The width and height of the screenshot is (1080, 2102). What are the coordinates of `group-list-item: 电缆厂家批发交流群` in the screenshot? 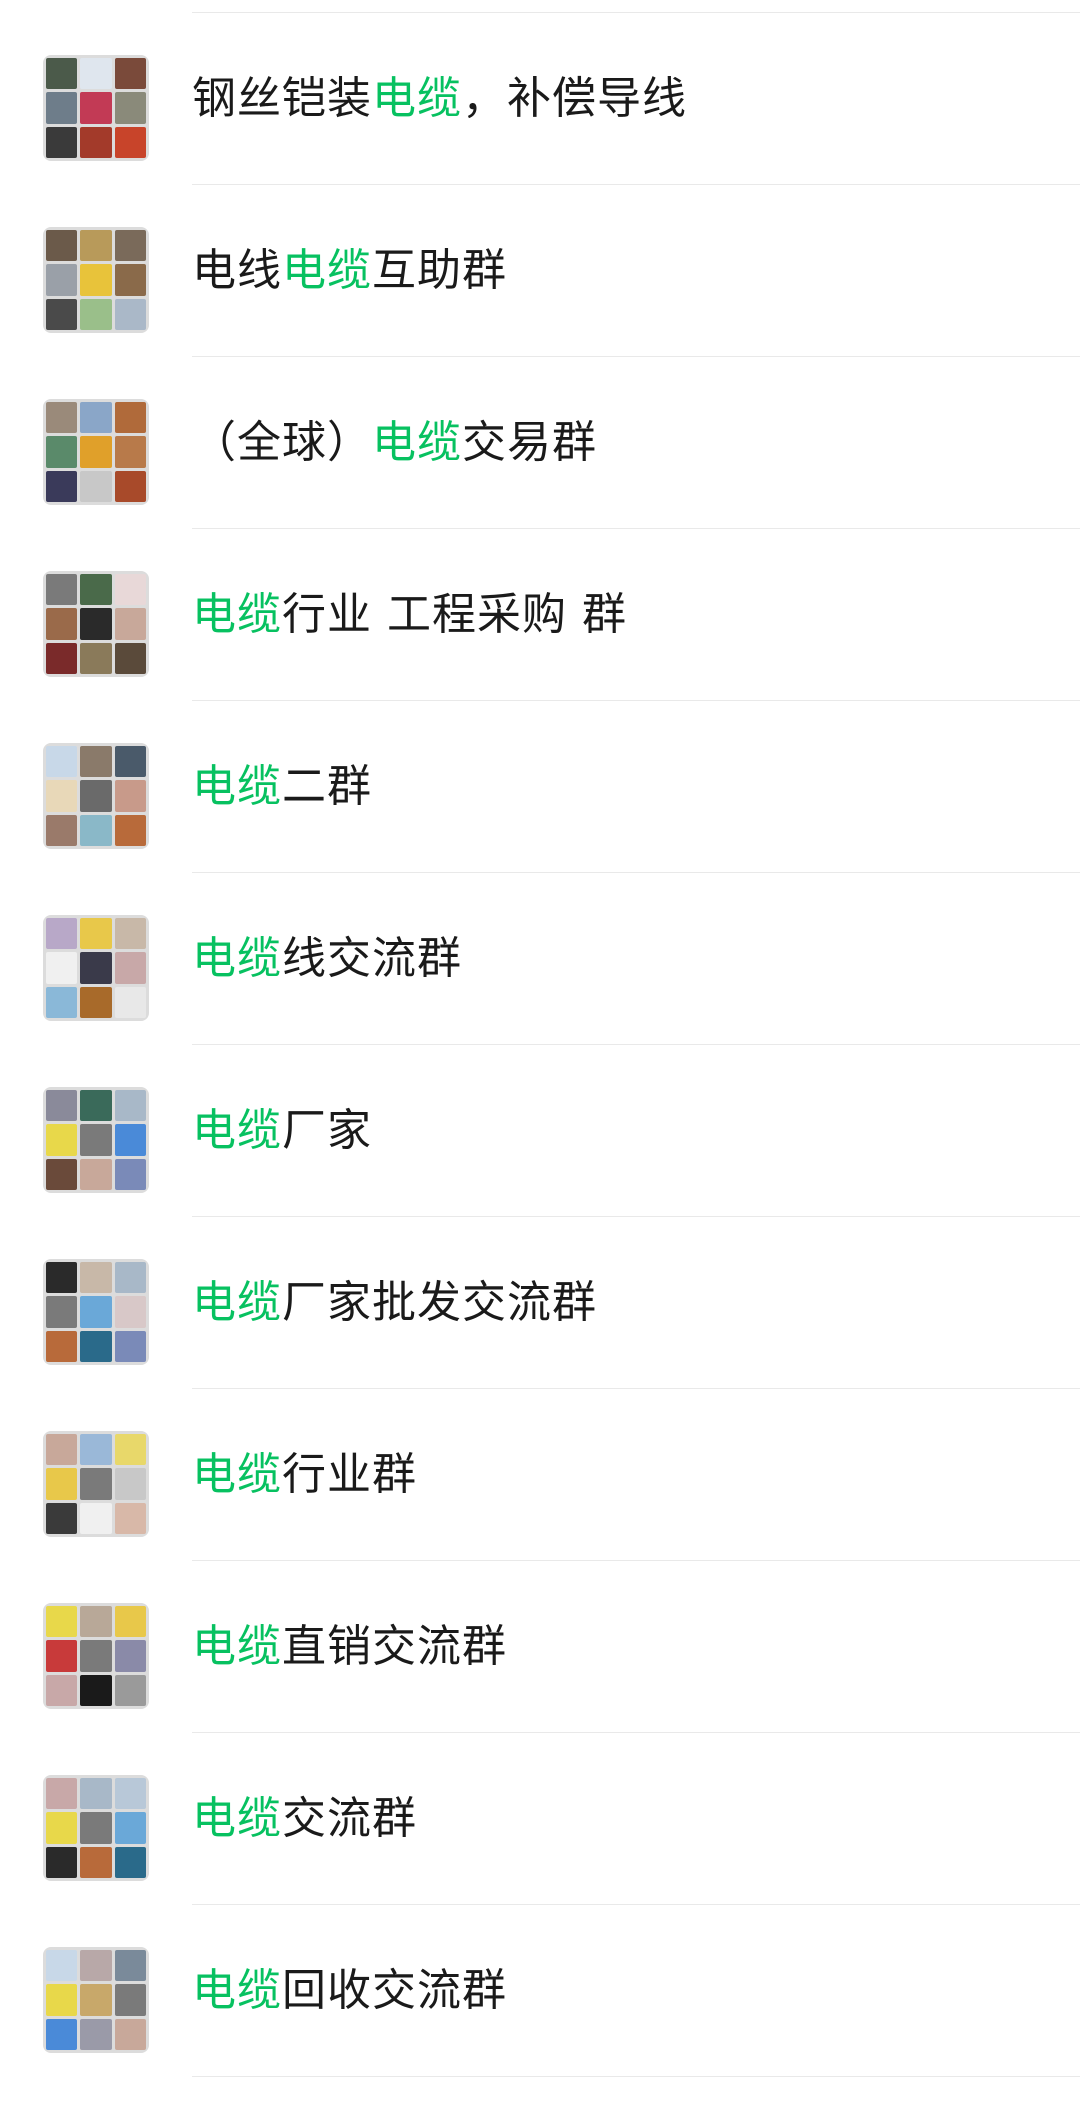 It's located at (540, 1303).